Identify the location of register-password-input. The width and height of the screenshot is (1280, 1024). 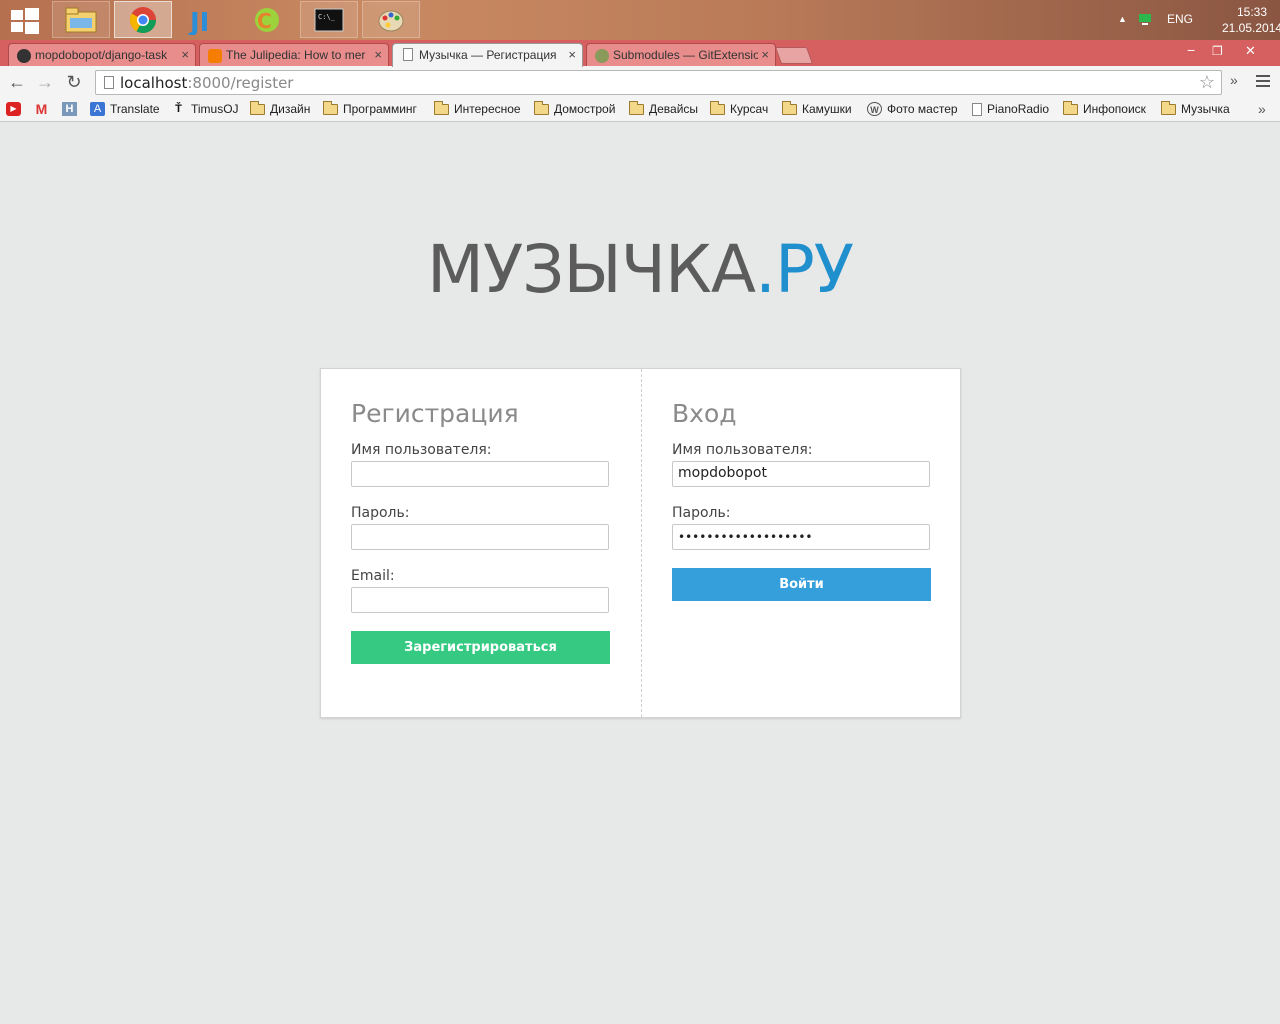
(480, 537).